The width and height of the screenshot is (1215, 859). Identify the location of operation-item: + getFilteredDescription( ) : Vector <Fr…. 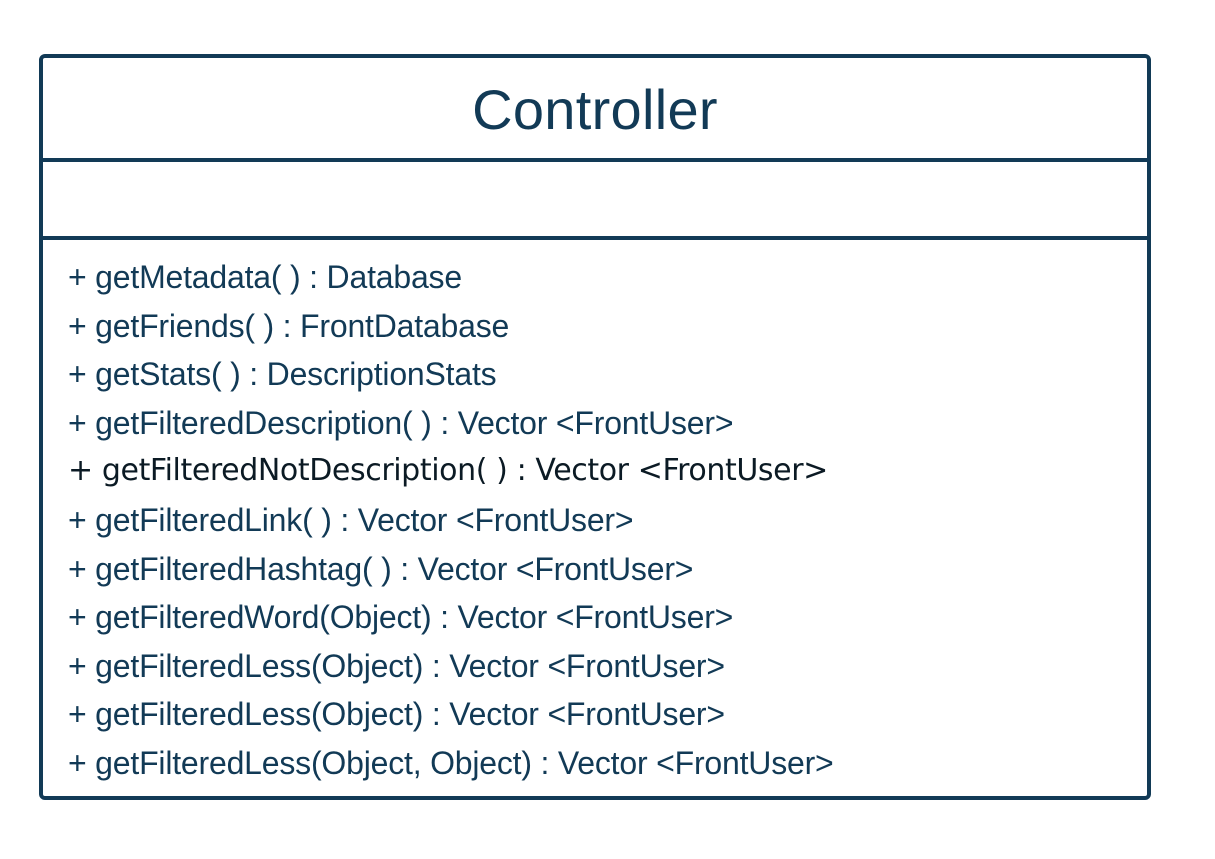
(401, 422).